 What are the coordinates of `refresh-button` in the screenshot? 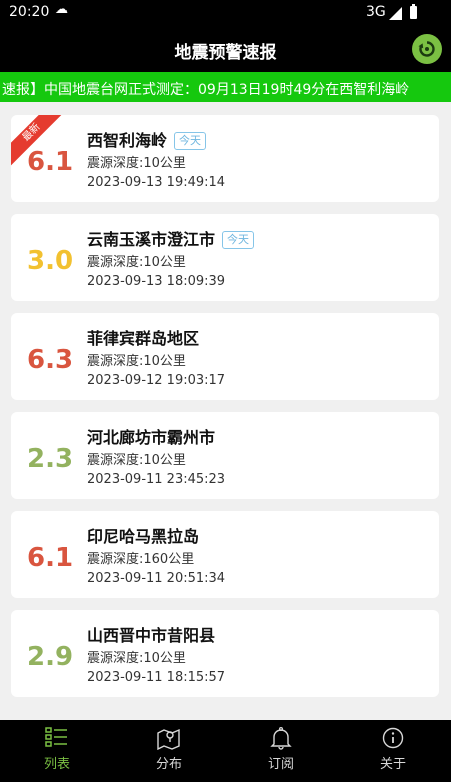 It's located at (427, 49).